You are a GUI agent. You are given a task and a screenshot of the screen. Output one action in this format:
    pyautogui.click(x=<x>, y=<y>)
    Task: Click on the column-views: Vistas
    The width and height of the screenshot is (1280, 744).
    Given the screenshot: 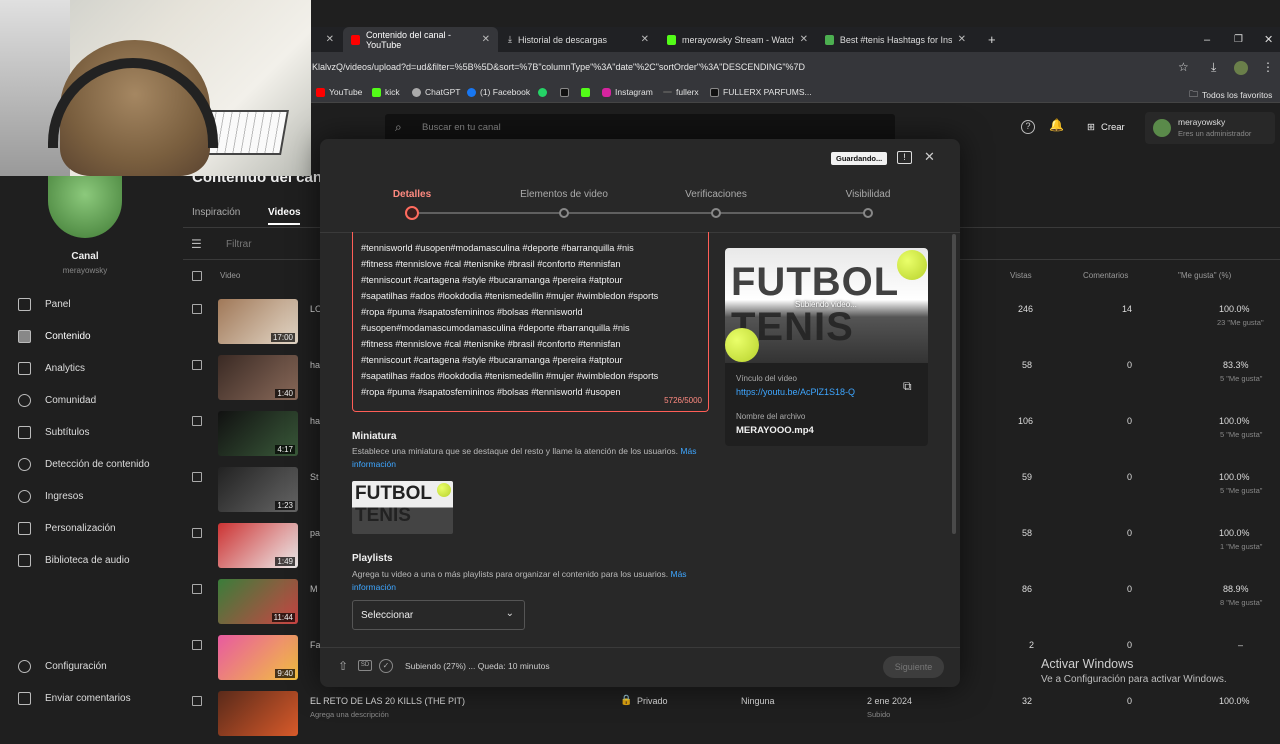 What is the action you would take?
    pyautogui.click(x=1021, y=275)
    